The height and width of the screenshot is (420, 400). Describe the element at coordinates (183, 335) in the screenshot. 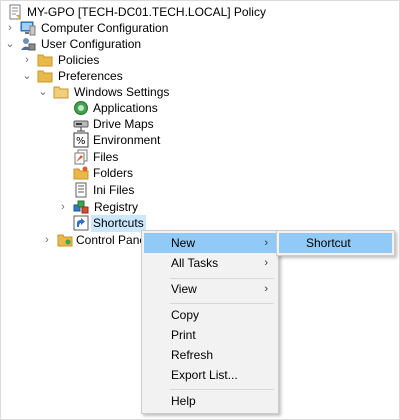

I see `menu-item-label: Print` at that location.